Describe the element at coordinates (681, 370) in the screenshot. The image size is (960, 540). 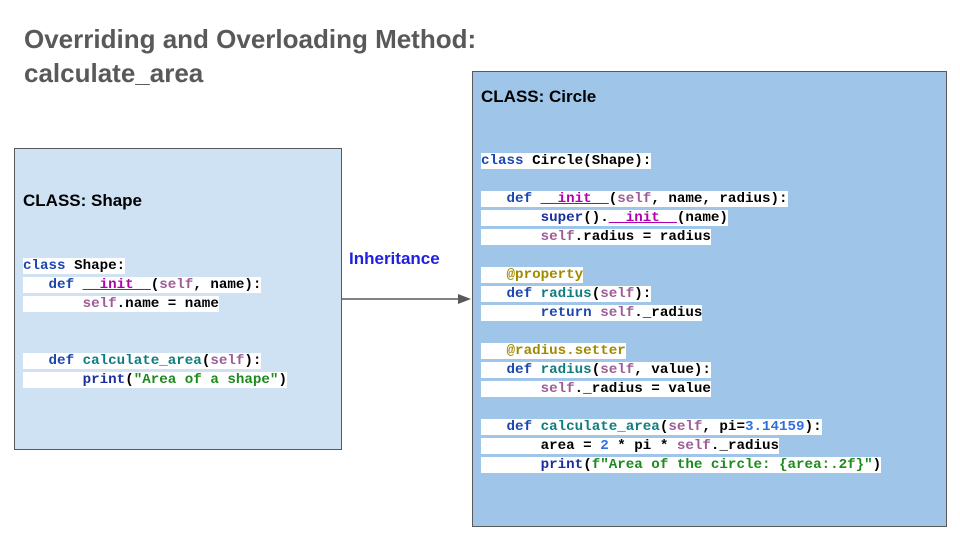
I see `code-line: def radius(self, value):` at that location.